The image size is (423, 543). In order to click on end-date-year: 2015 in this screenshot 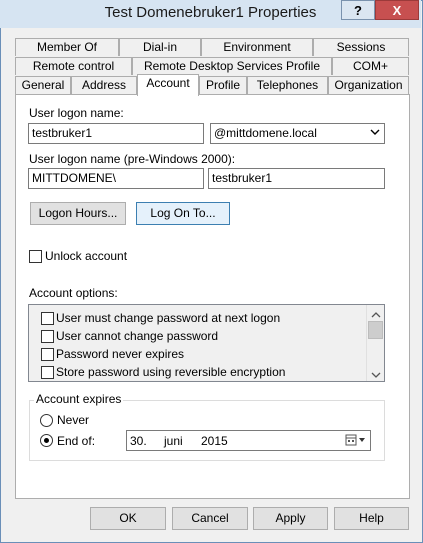, I will do `click(214, 441)`.